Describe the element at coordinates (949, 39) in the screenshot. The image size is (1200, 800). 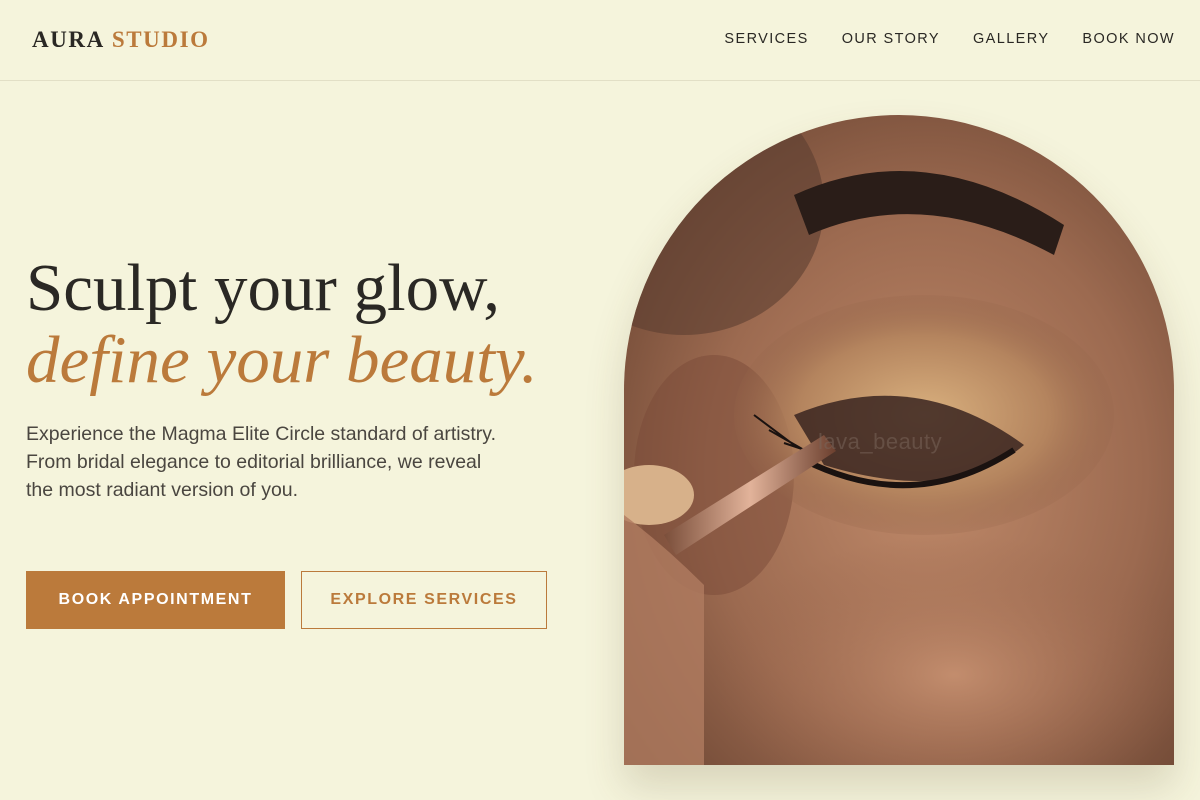
I see `main-nav: SERVICES OUR STORY GALLERY BOOK NOW` at that location.